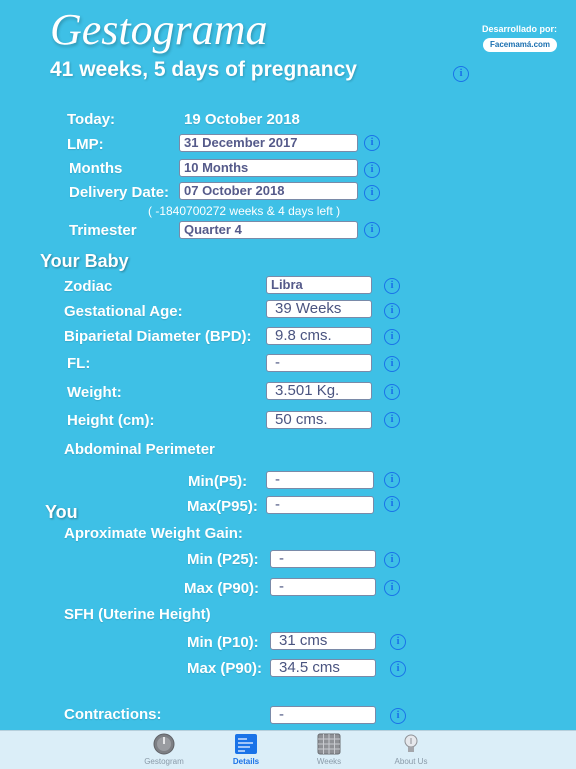 The width and height of the screenshot is (576, 769). What do you see at coordinates (91, 119) in the screenshot?
I see `today-label: Today:` at bounding box center [91, 119].